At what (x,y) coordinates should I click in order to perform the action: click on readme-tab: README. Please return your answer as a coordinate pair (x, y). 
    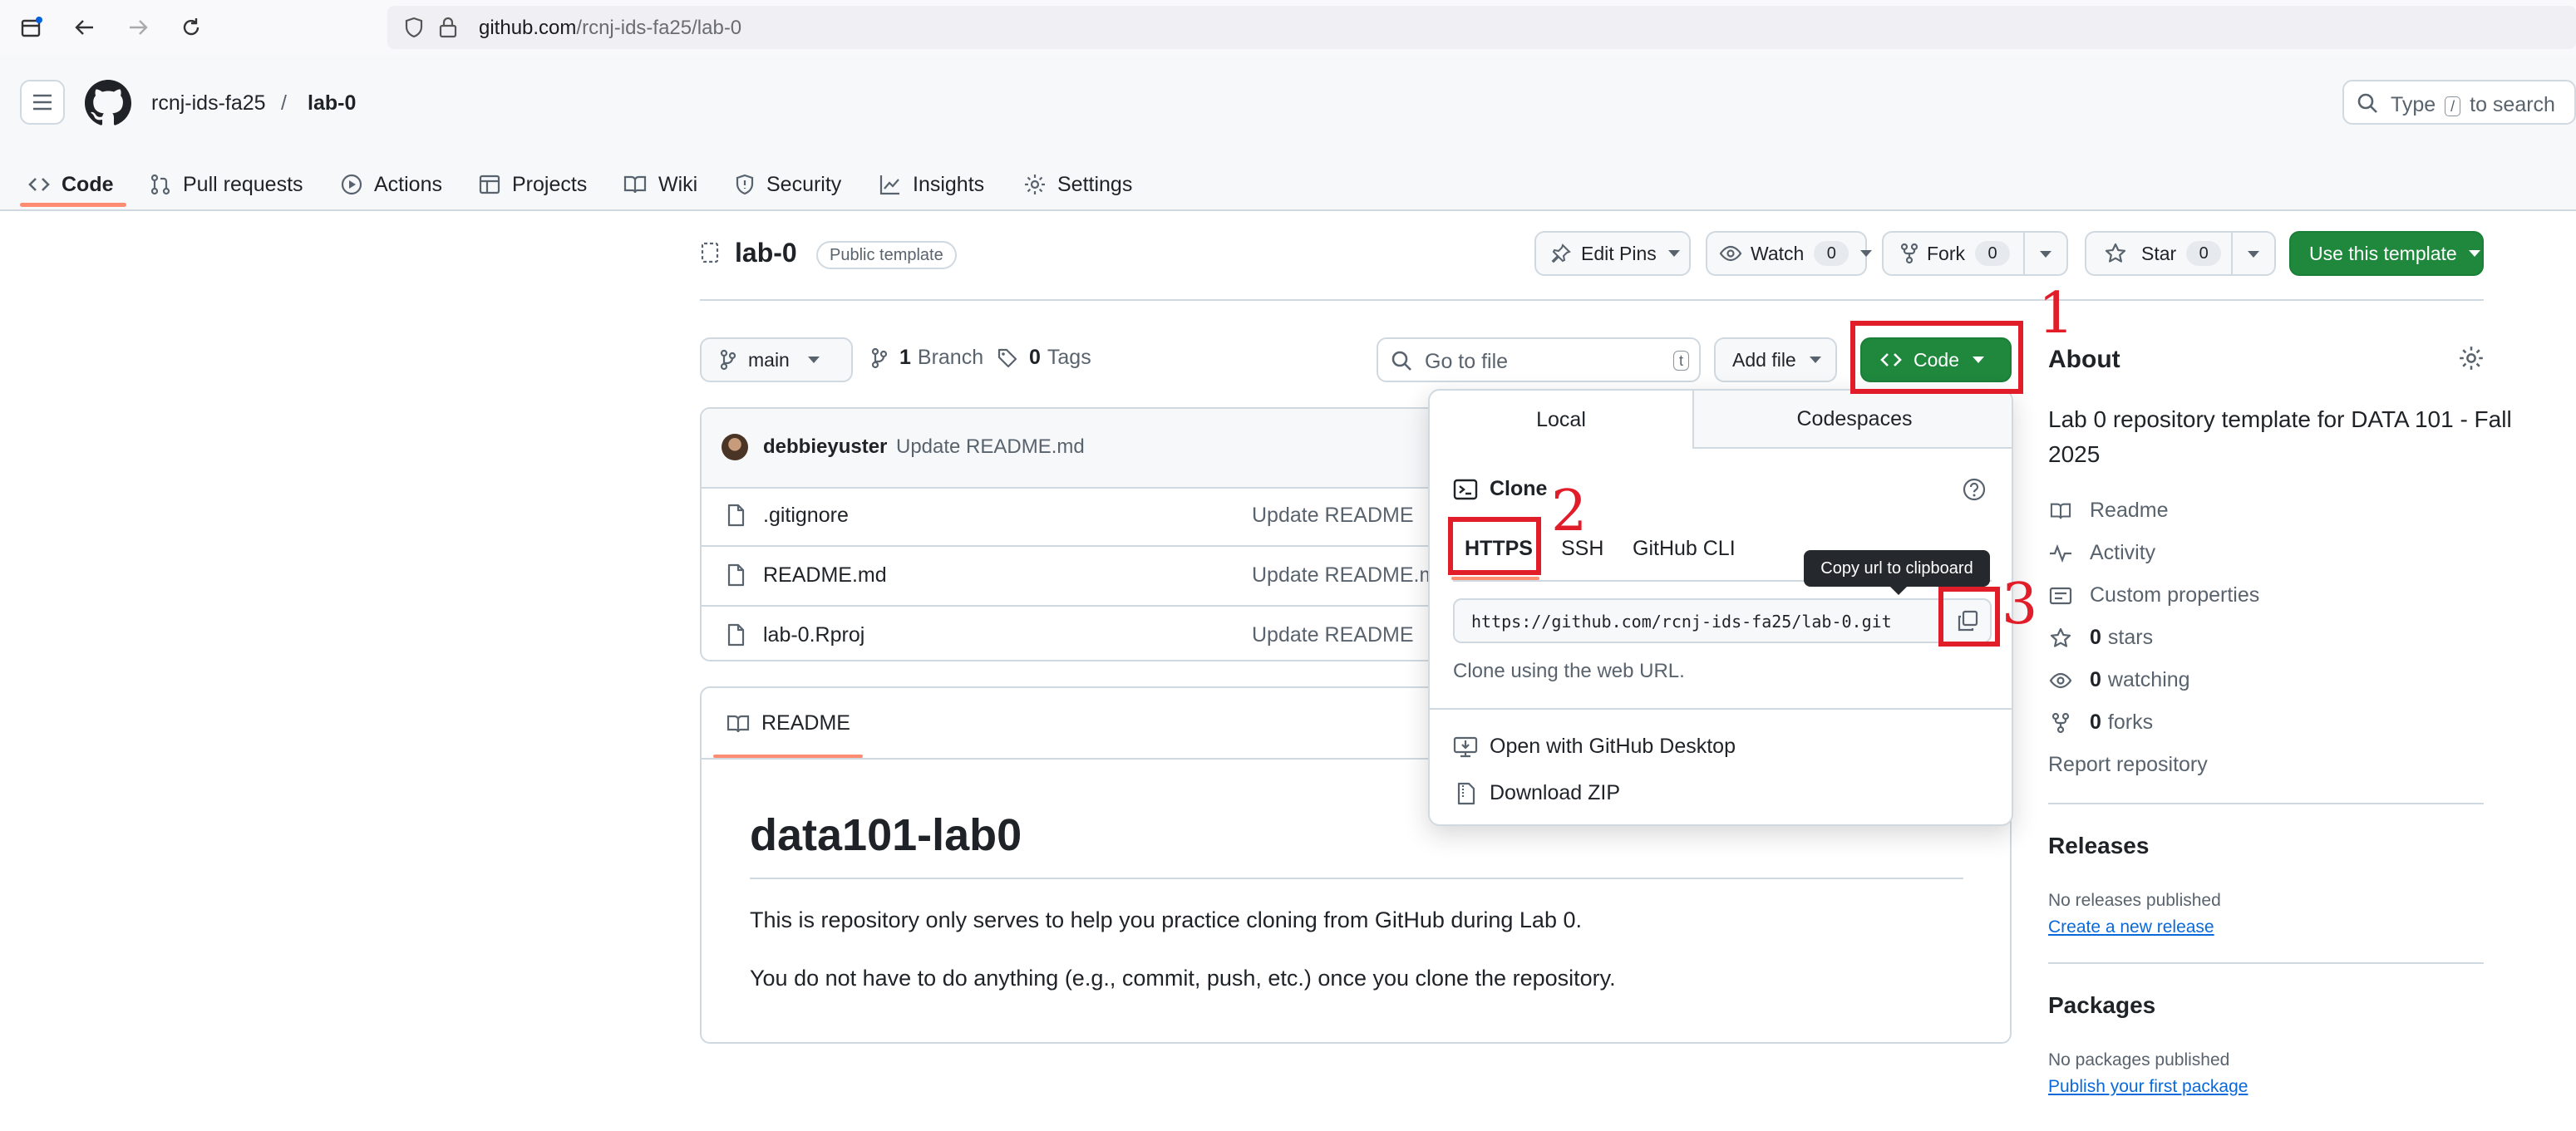
    Looking at the image, I should click on (788, 723).